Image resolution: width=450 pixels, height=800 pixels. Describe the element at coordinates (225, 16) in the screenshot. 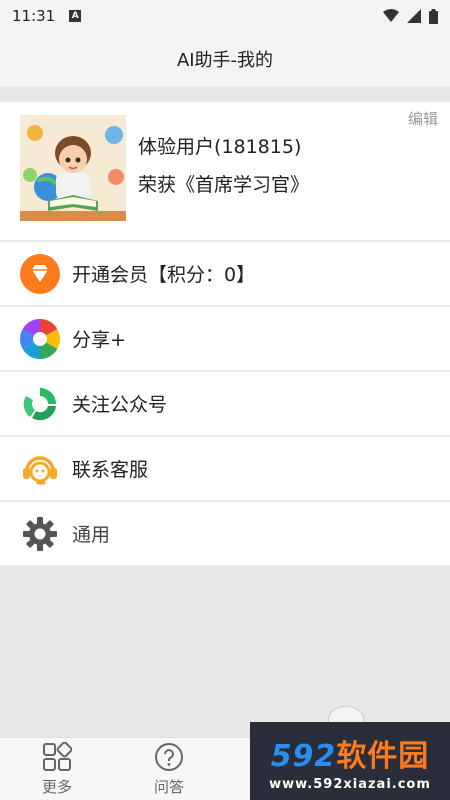

I see `status-bar: 11:31 A` at that location.